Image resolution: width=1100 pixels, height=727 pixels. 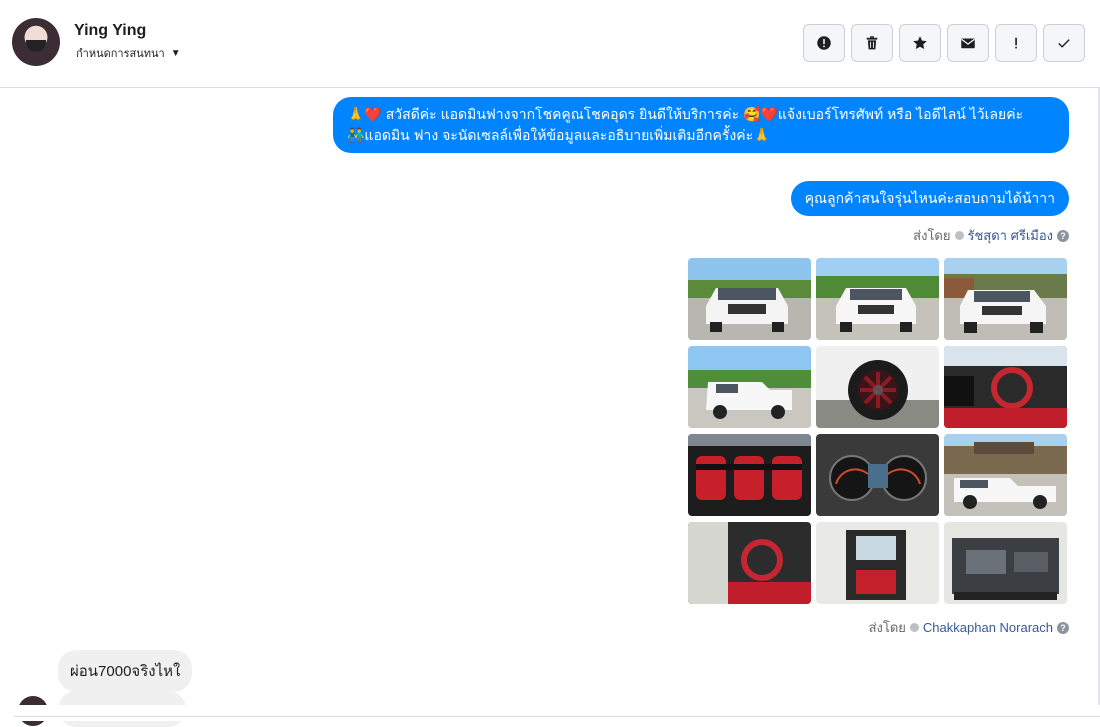 I want to click on header-actions, so click(x=944, y=43).